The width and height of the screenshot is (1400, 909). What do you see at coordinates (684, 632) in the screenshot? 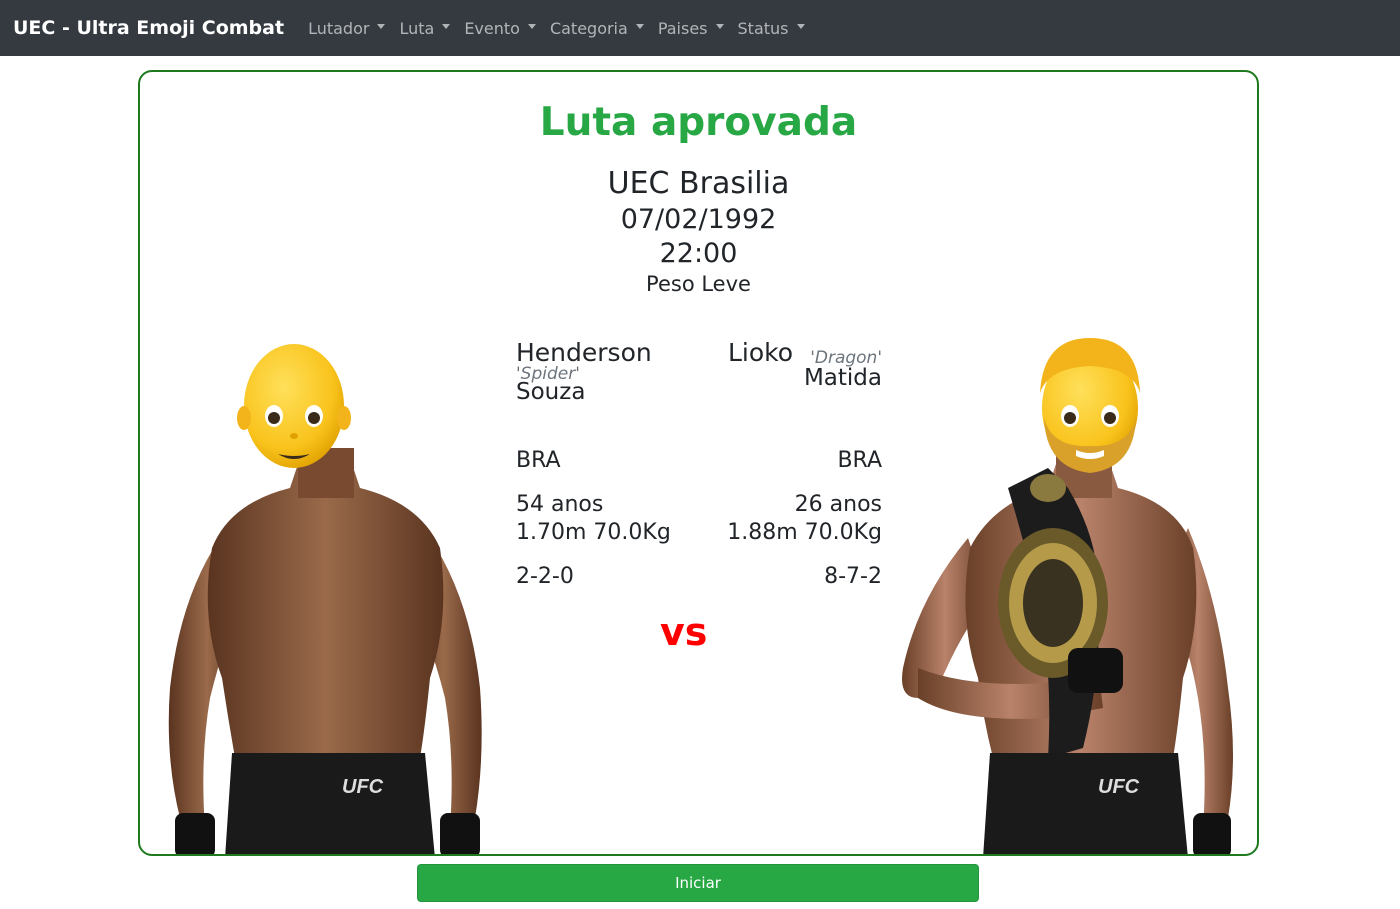
I see `versus-label: vs` at bounding box center [684, 632].